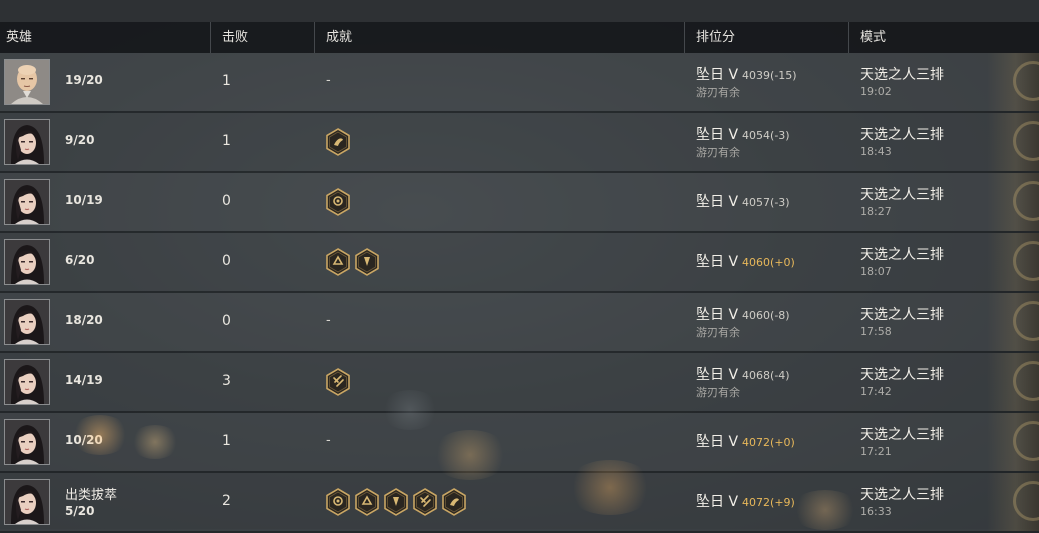  I want to click on match-time: 18:07, so click(876, 271).